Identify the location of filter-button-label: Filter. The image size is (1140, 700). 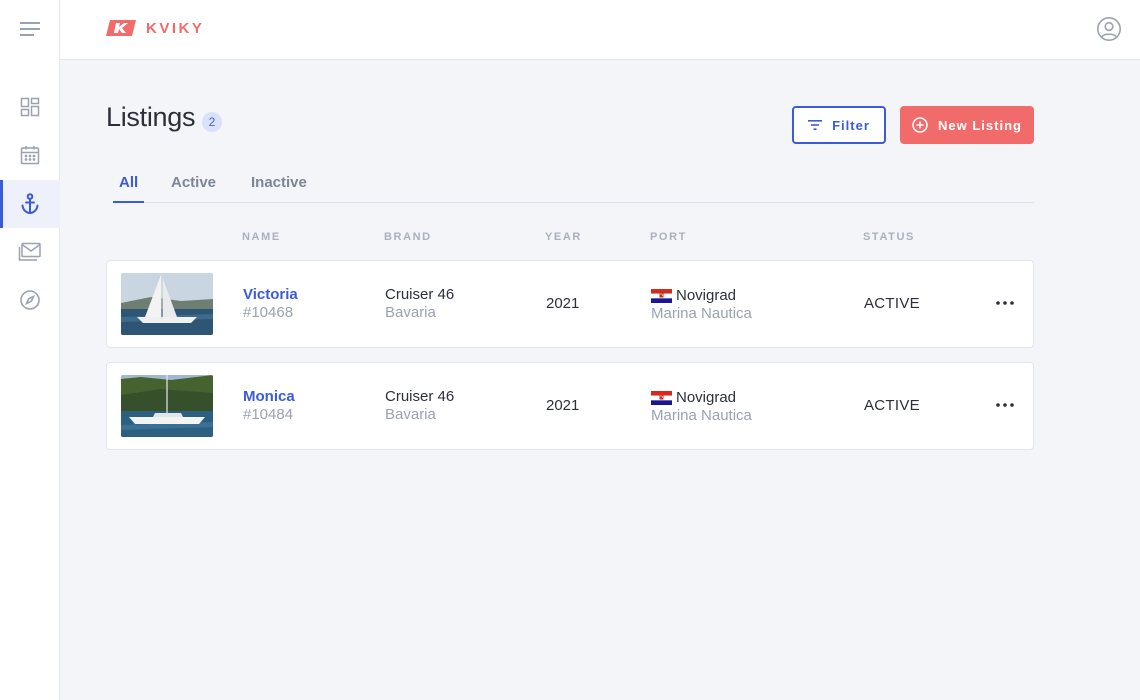
(851, 125).